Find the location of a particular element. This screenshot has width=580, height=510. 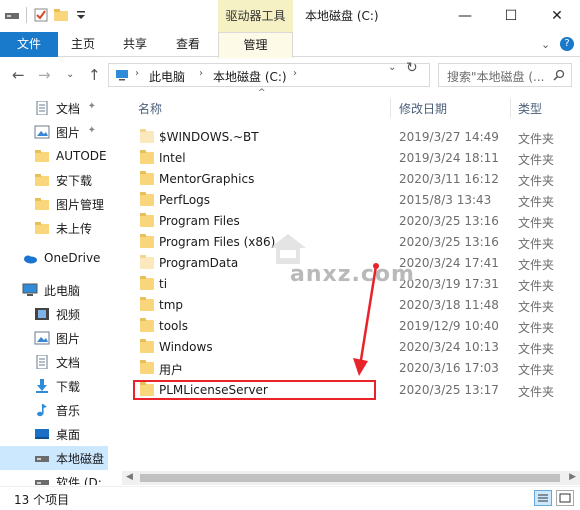

sort-ascending-icon: ^ is located at coordinates (262, 93).